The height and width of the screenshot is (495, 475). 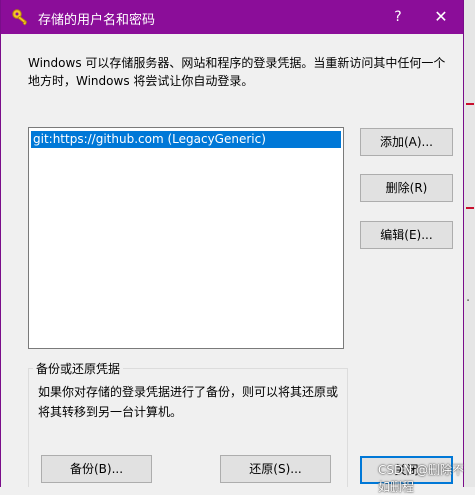 What do you see at coordinates (186, 139) in the screenshot?
I see `list-item: git:https://github.com (LegacyGeneric)` at bounding box center [186, 139].